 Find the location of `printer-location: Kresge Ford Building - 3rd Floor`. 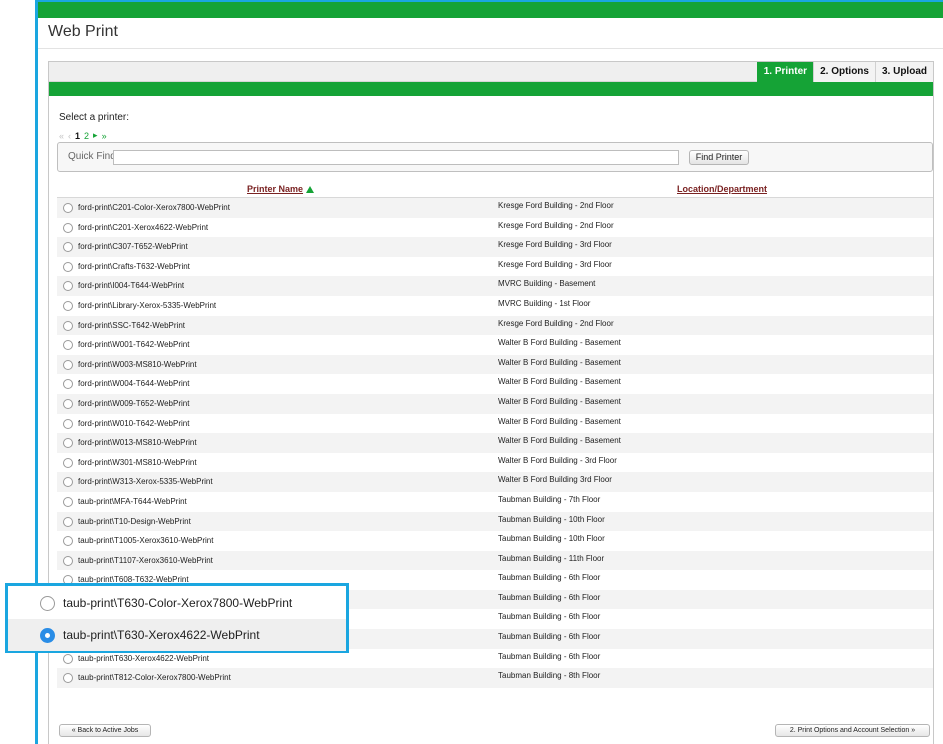

printer-location: Kresge Ford Building - 3rd Floor is located at coordinates (555, 245).